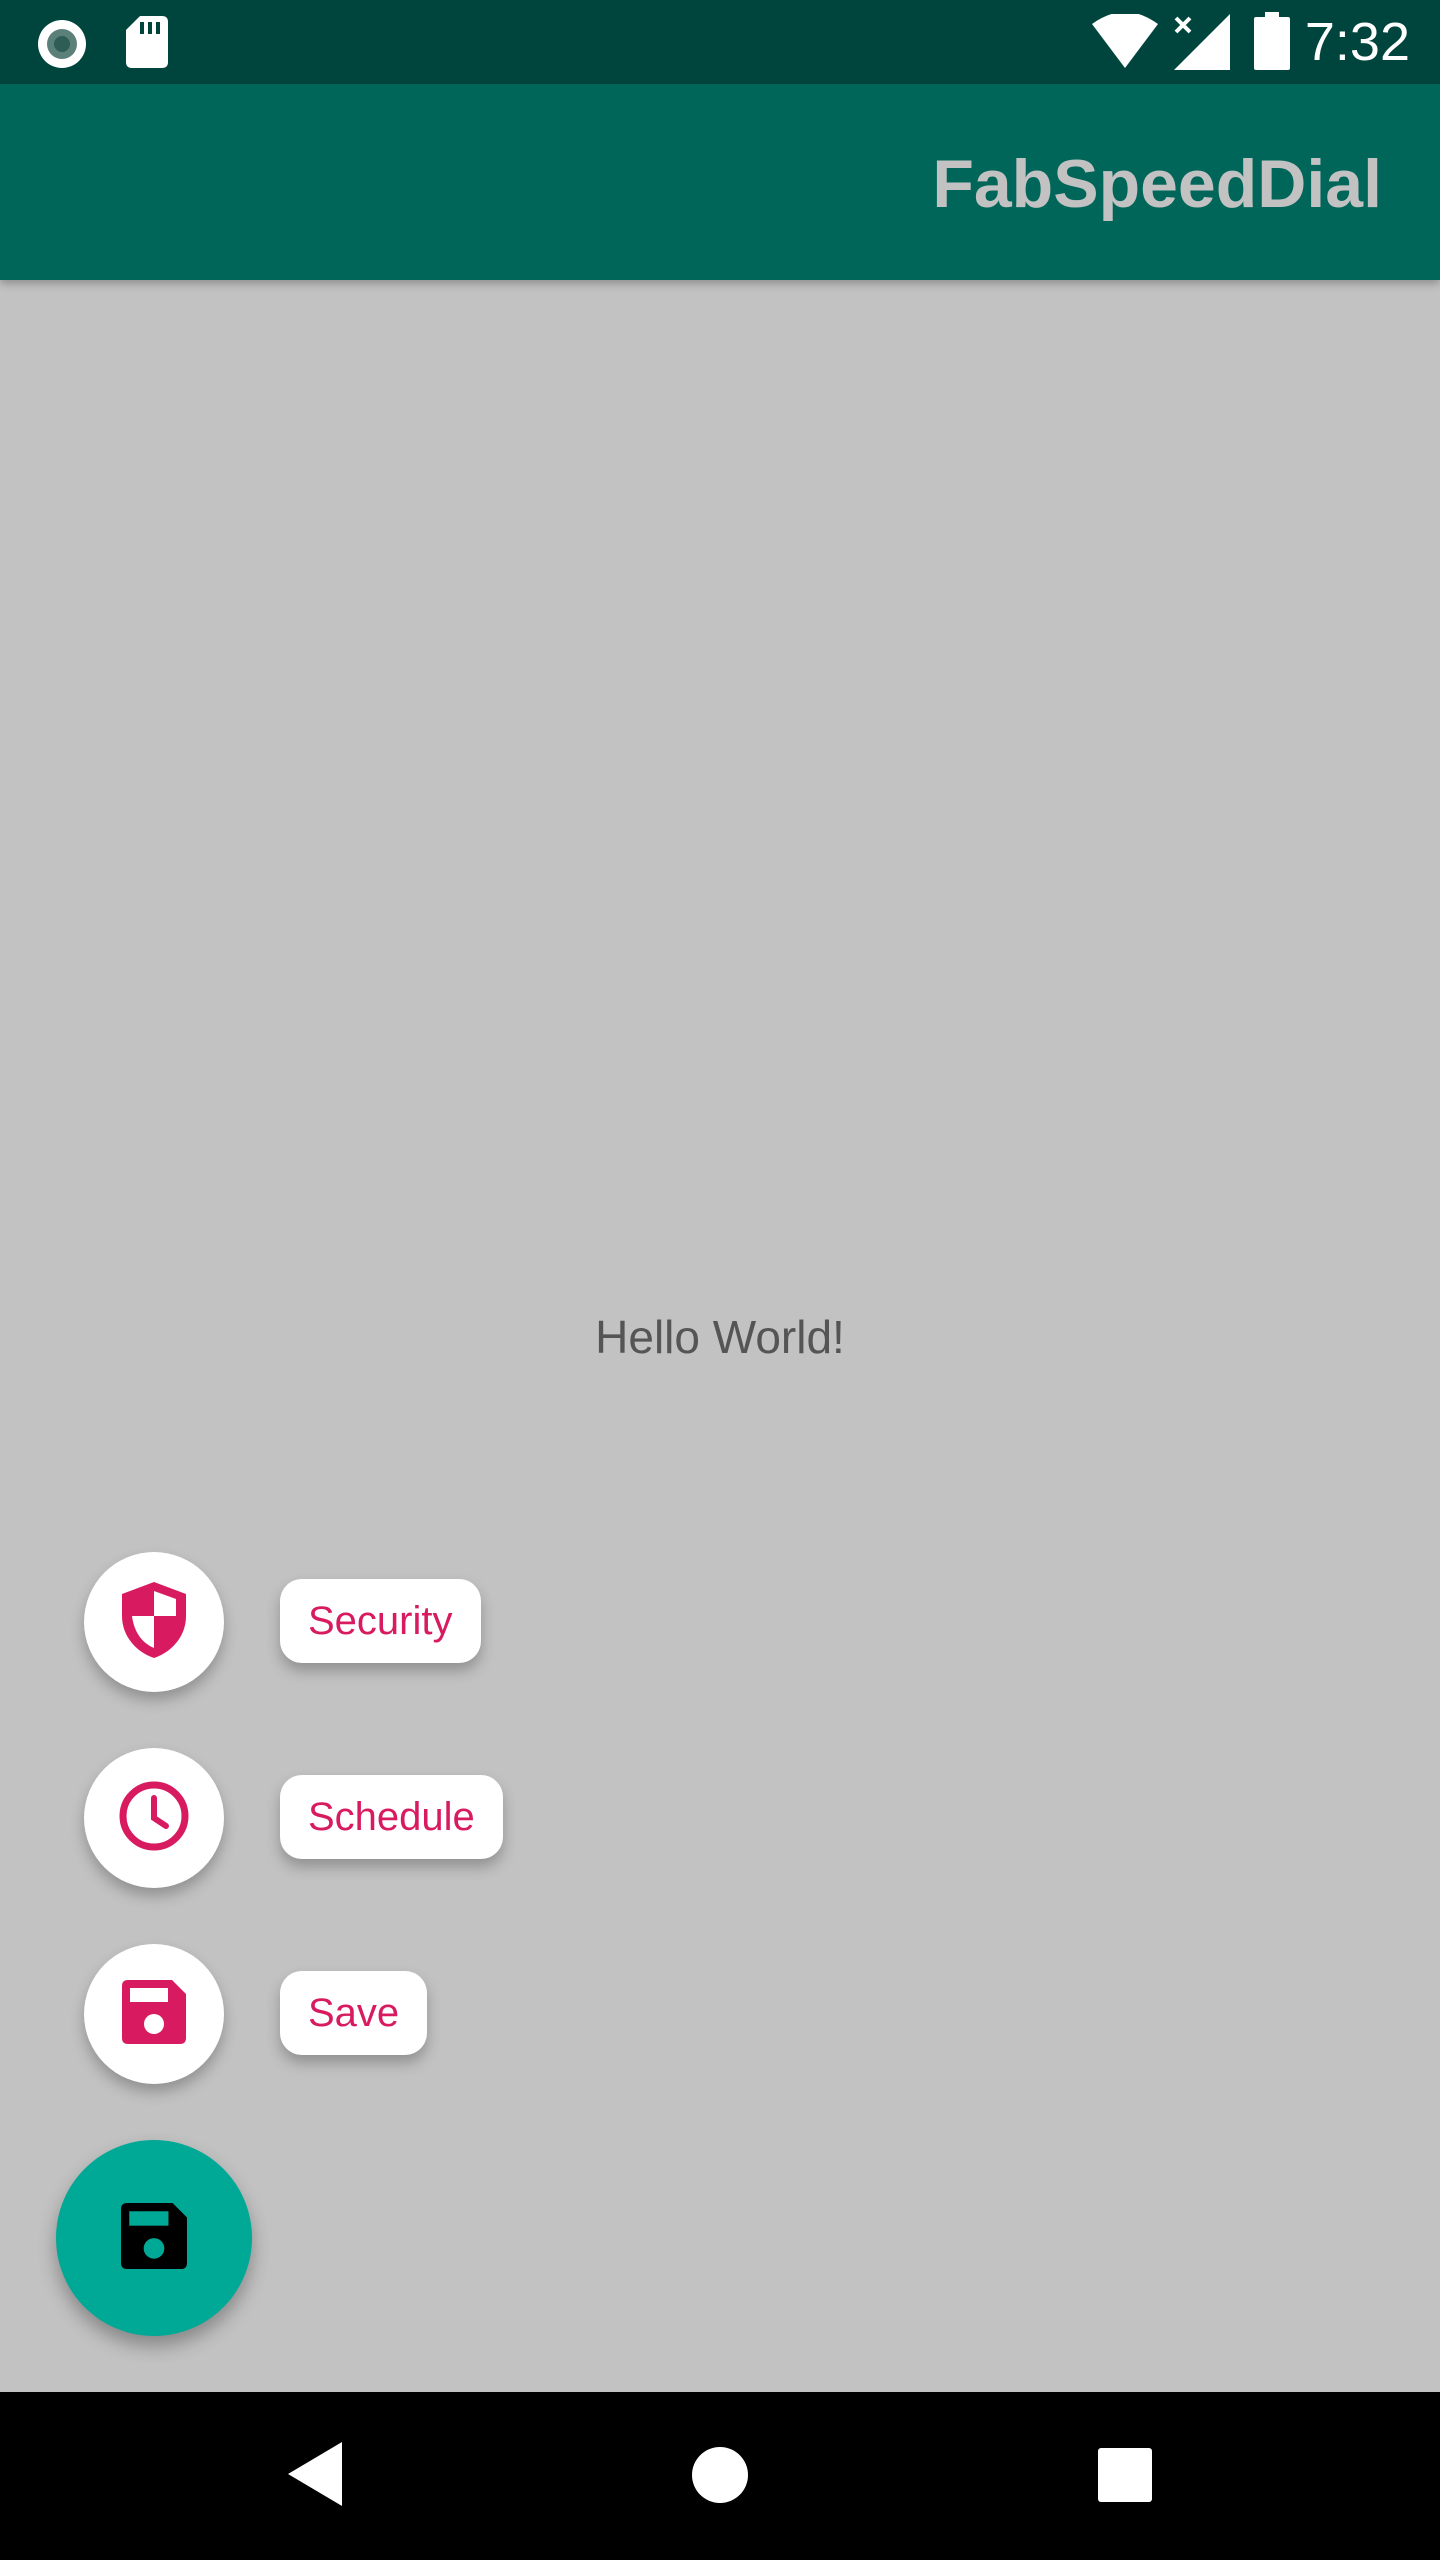 The height and width of the screenshot is (2560, 1440). I want to click on record-icon, so click(62, 46).